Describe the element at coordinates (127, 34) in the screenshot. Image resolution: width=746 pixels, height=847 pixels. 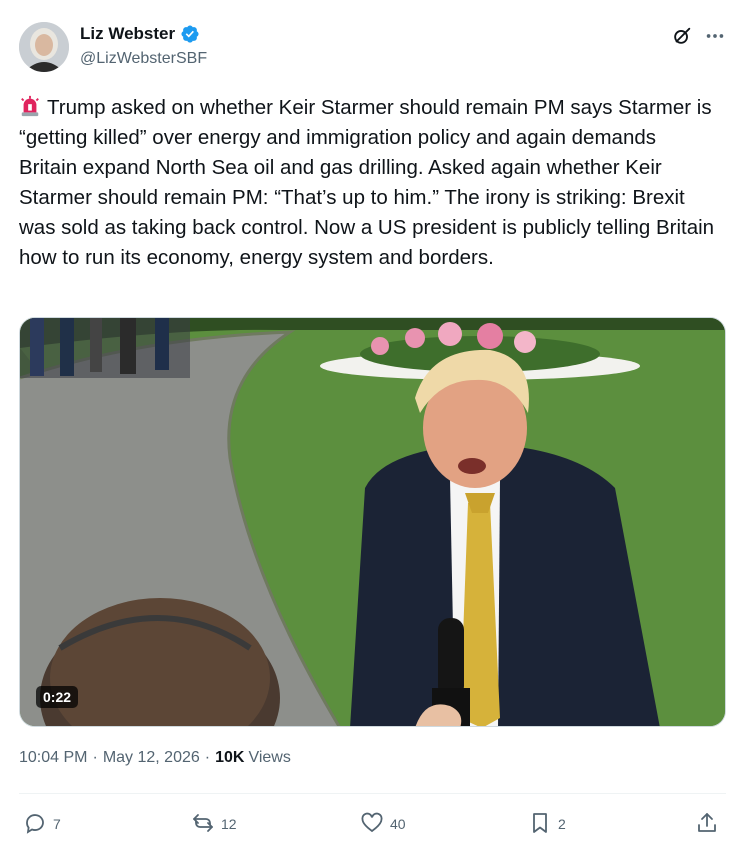
I see `author-display-name: Liz Webster` at that location.